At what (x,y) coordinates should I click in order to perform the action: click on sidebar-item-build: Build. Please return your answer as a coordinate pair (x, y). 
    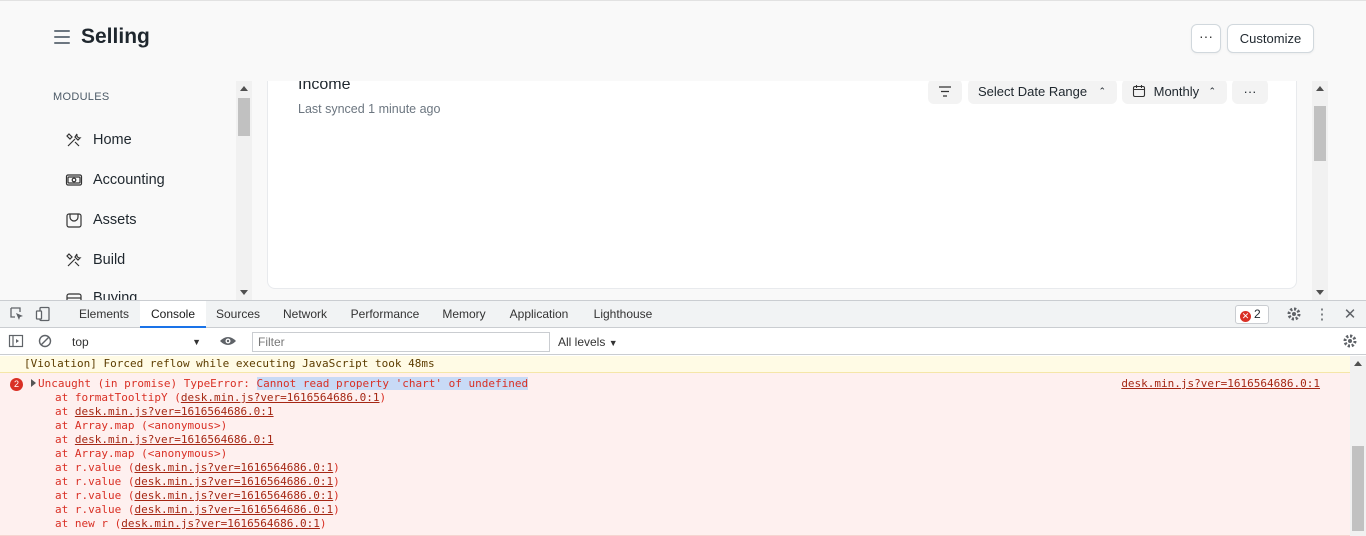
    Looking at the image, I should click on (95, 260).